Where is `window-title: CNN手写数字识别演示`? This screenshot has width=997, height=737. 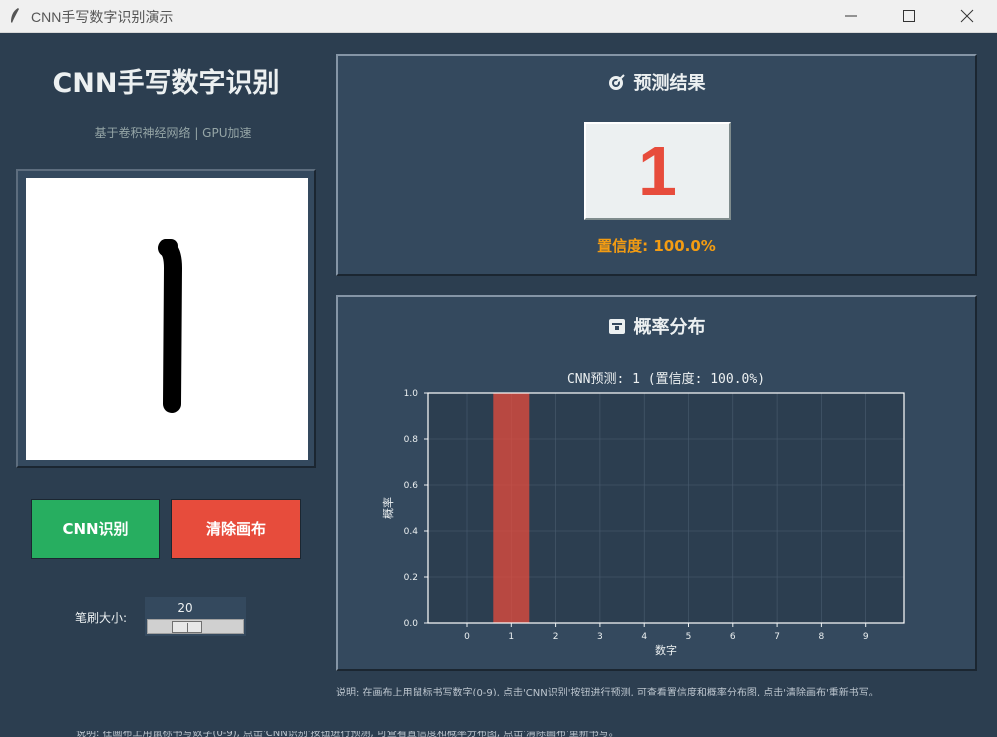 window-title: CNN手写数字识别演示 is located at coordinates (102, 17).